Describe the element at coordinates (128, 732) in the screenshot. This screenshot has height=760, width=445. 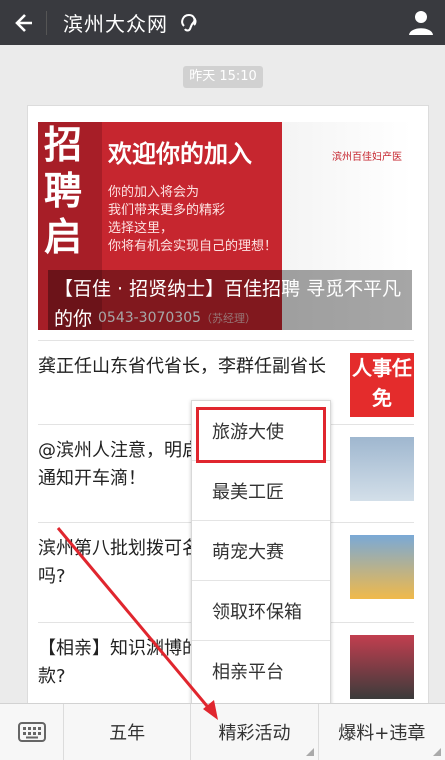
I see `tab-five-years: 五年` at that location.